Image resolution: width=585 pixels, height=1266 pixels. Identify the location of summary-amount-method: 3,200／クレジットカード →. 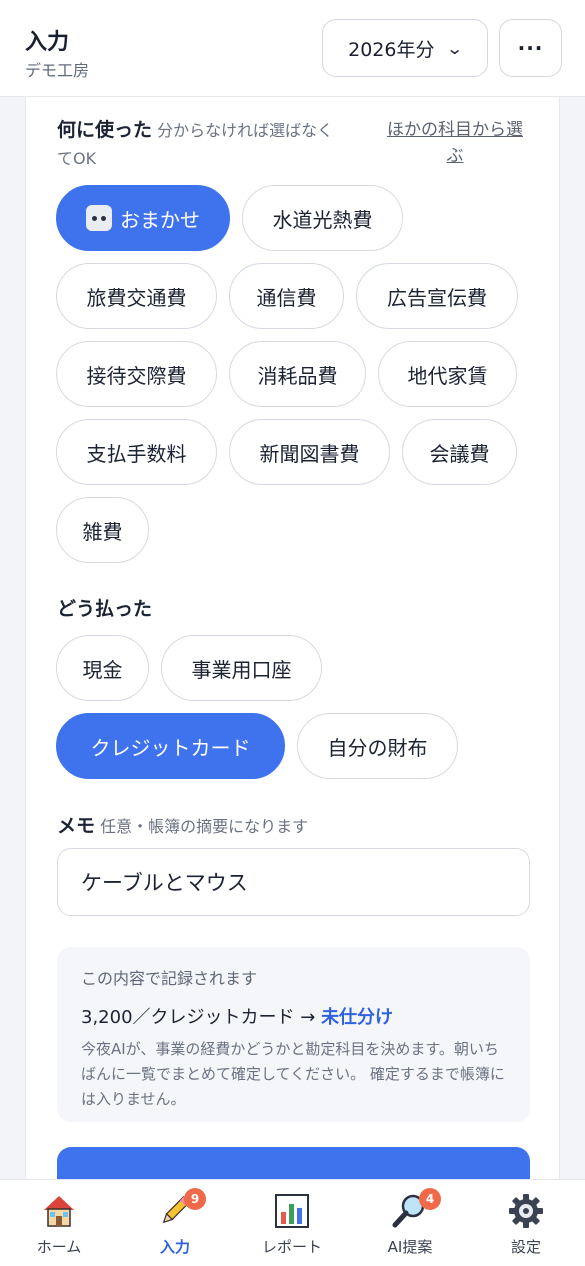
(201, 1017).